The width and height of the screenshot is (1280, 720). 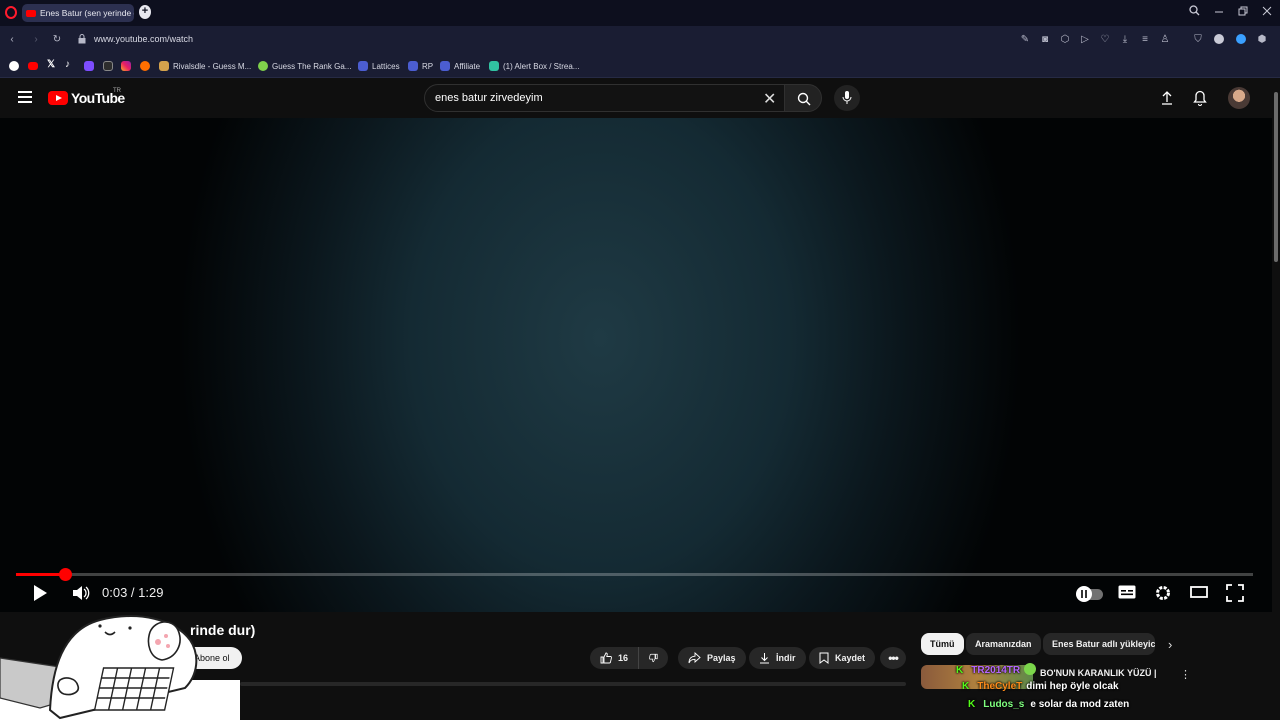 I want to click on save-button: Kaydet, so click(x=842, y=658).